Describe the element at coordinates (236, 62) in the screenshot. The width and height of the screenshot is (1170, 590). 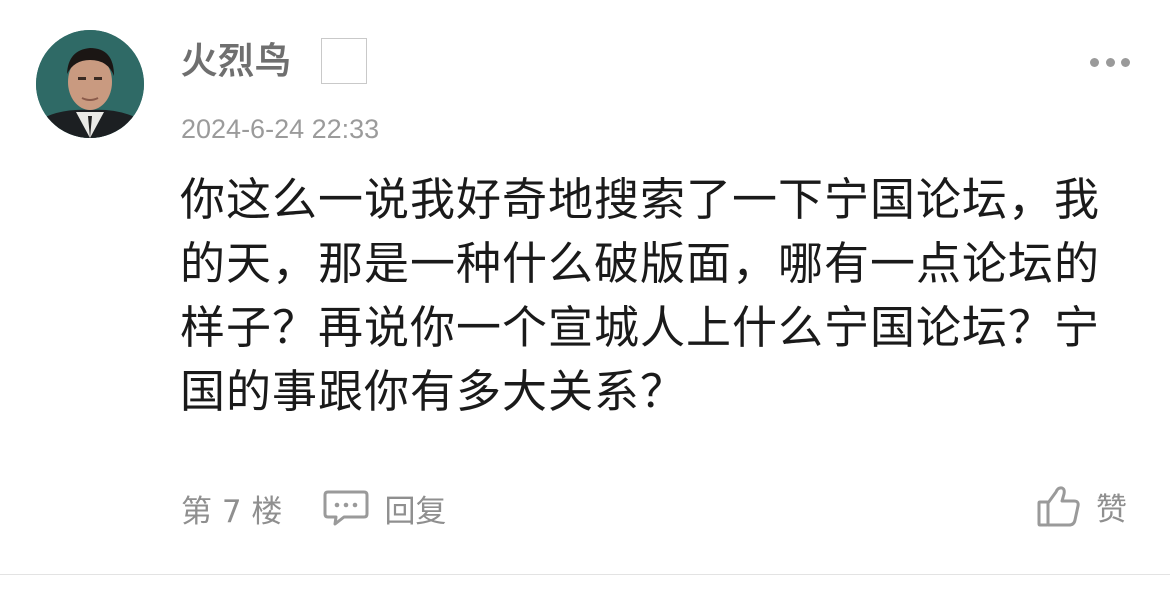
I see `username: 火烈鸟` at that location.